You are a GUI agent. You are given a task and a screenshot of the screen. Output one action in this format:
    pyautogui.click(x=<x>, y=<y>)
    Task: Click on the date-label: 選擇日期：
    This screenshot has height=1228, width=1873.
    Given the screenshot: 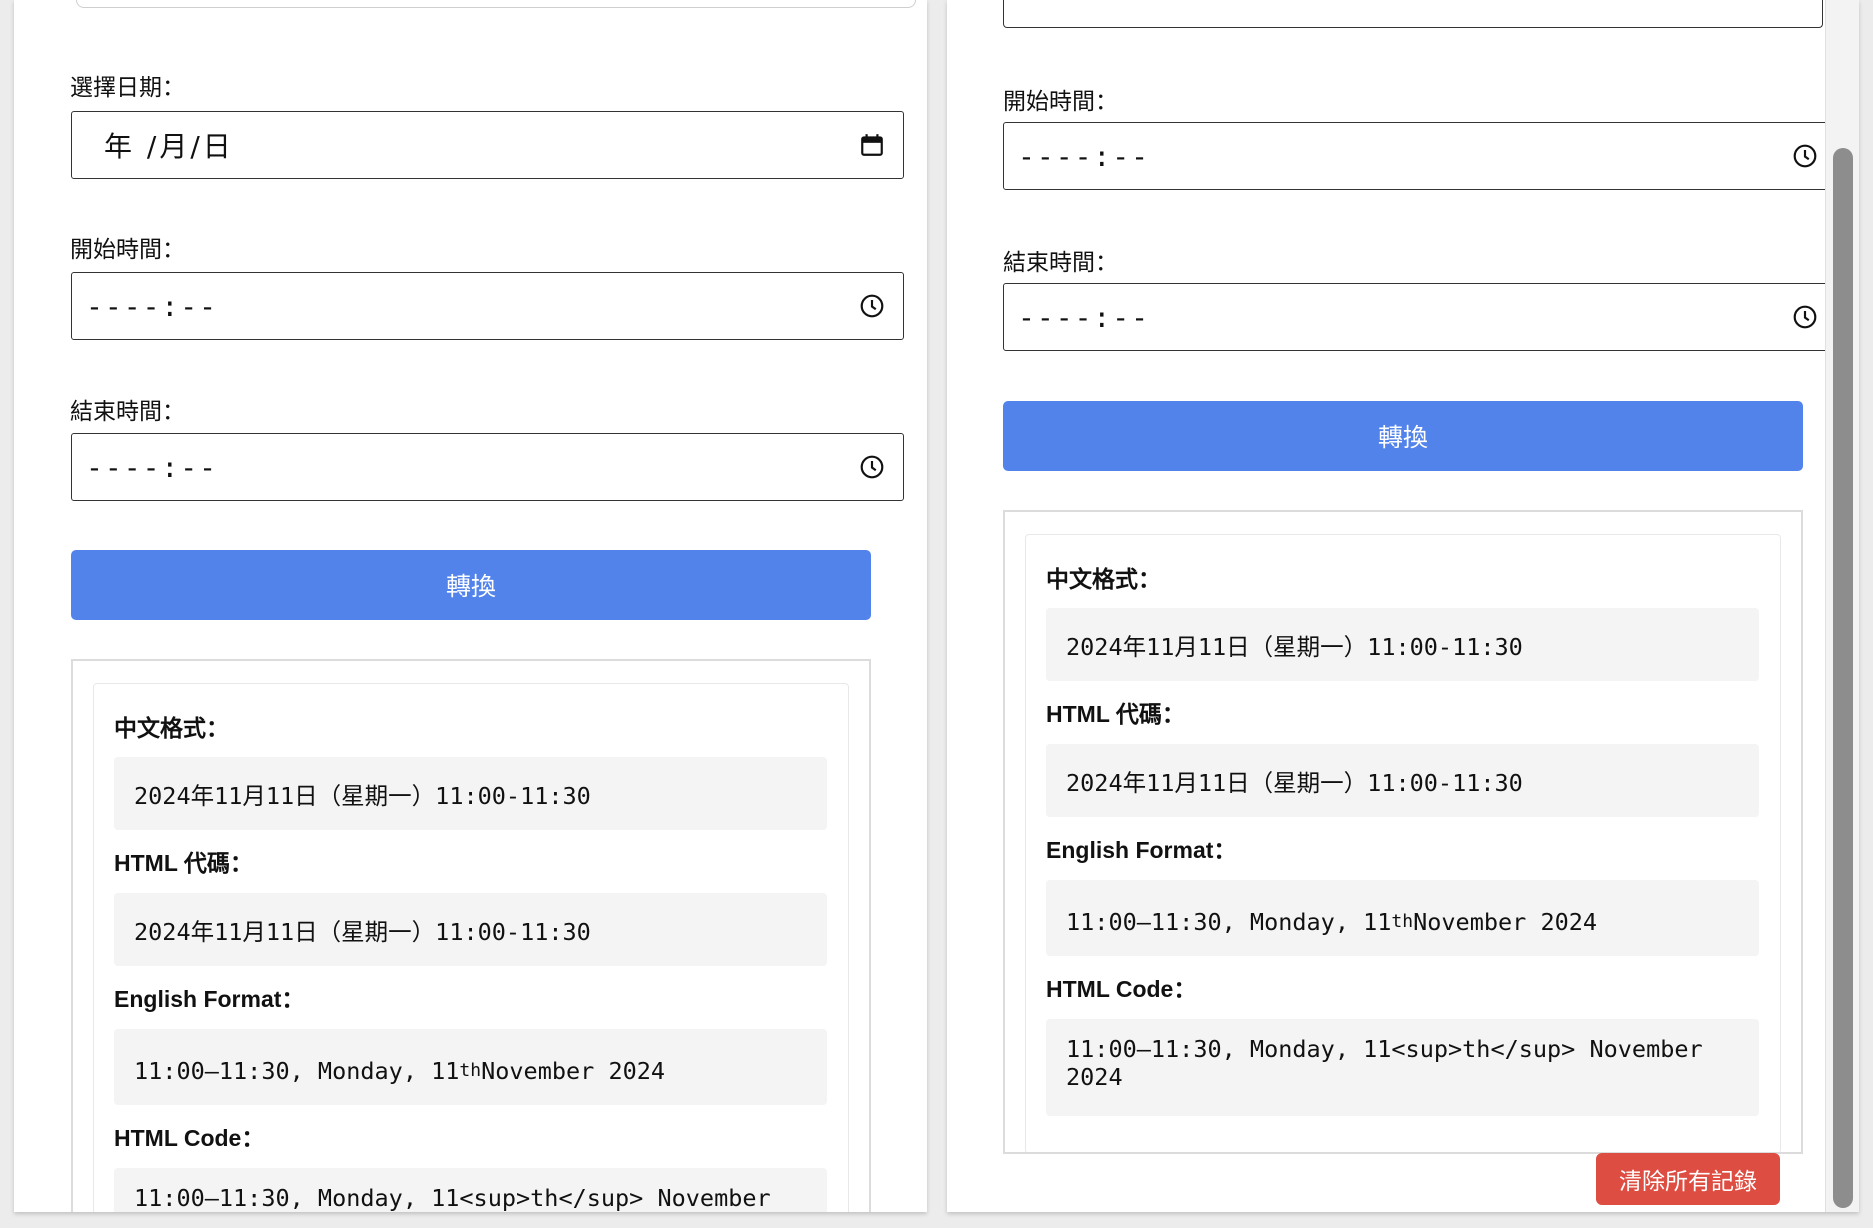 What is the action you would take?
    pyautogui.click(x=127, y=88)
    